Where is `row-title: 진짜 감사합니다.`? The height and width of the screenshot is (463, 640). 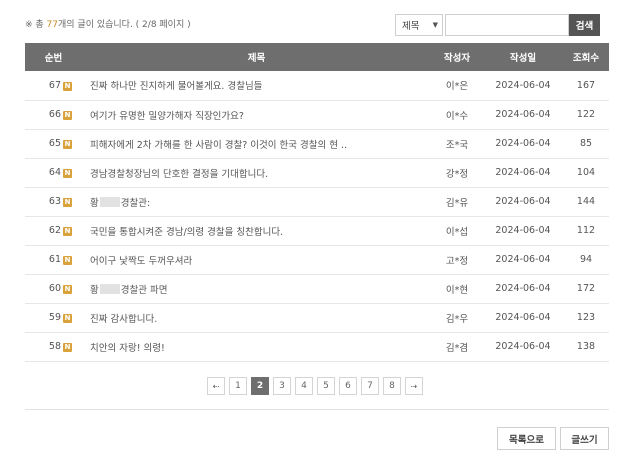 row-title: 진짜 감사합니다. is located at coordinates (256, 318).